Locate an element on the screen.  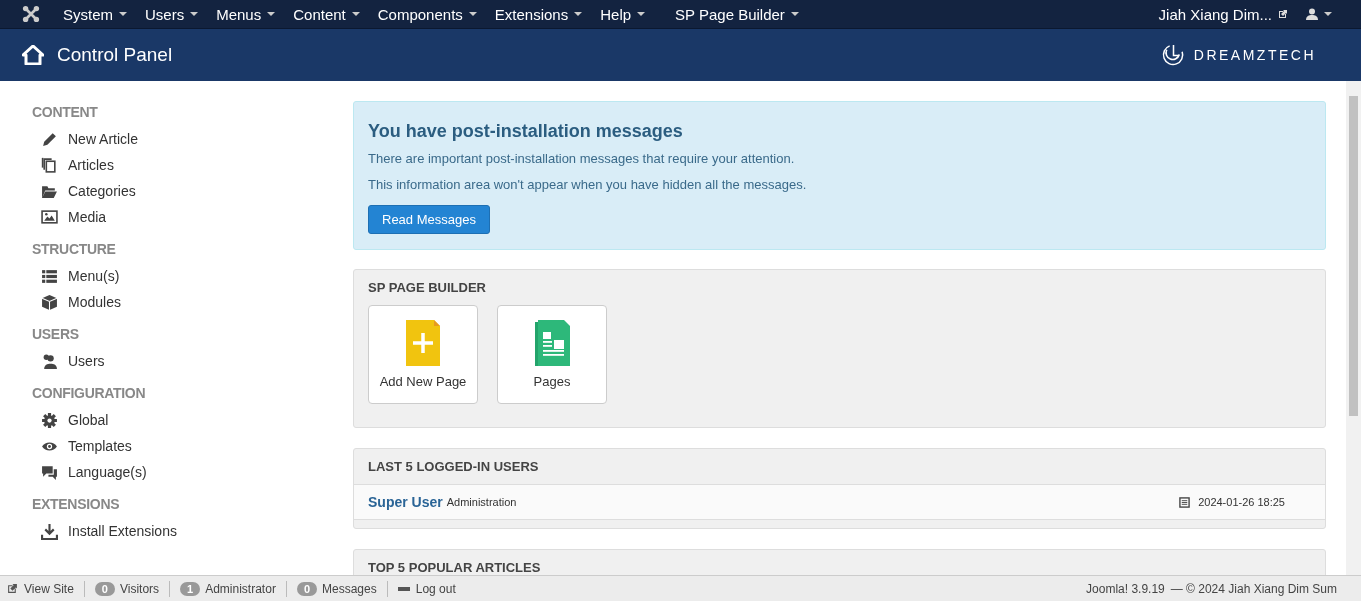
sidebar-item: Categories is located at coordinates (192, 191).